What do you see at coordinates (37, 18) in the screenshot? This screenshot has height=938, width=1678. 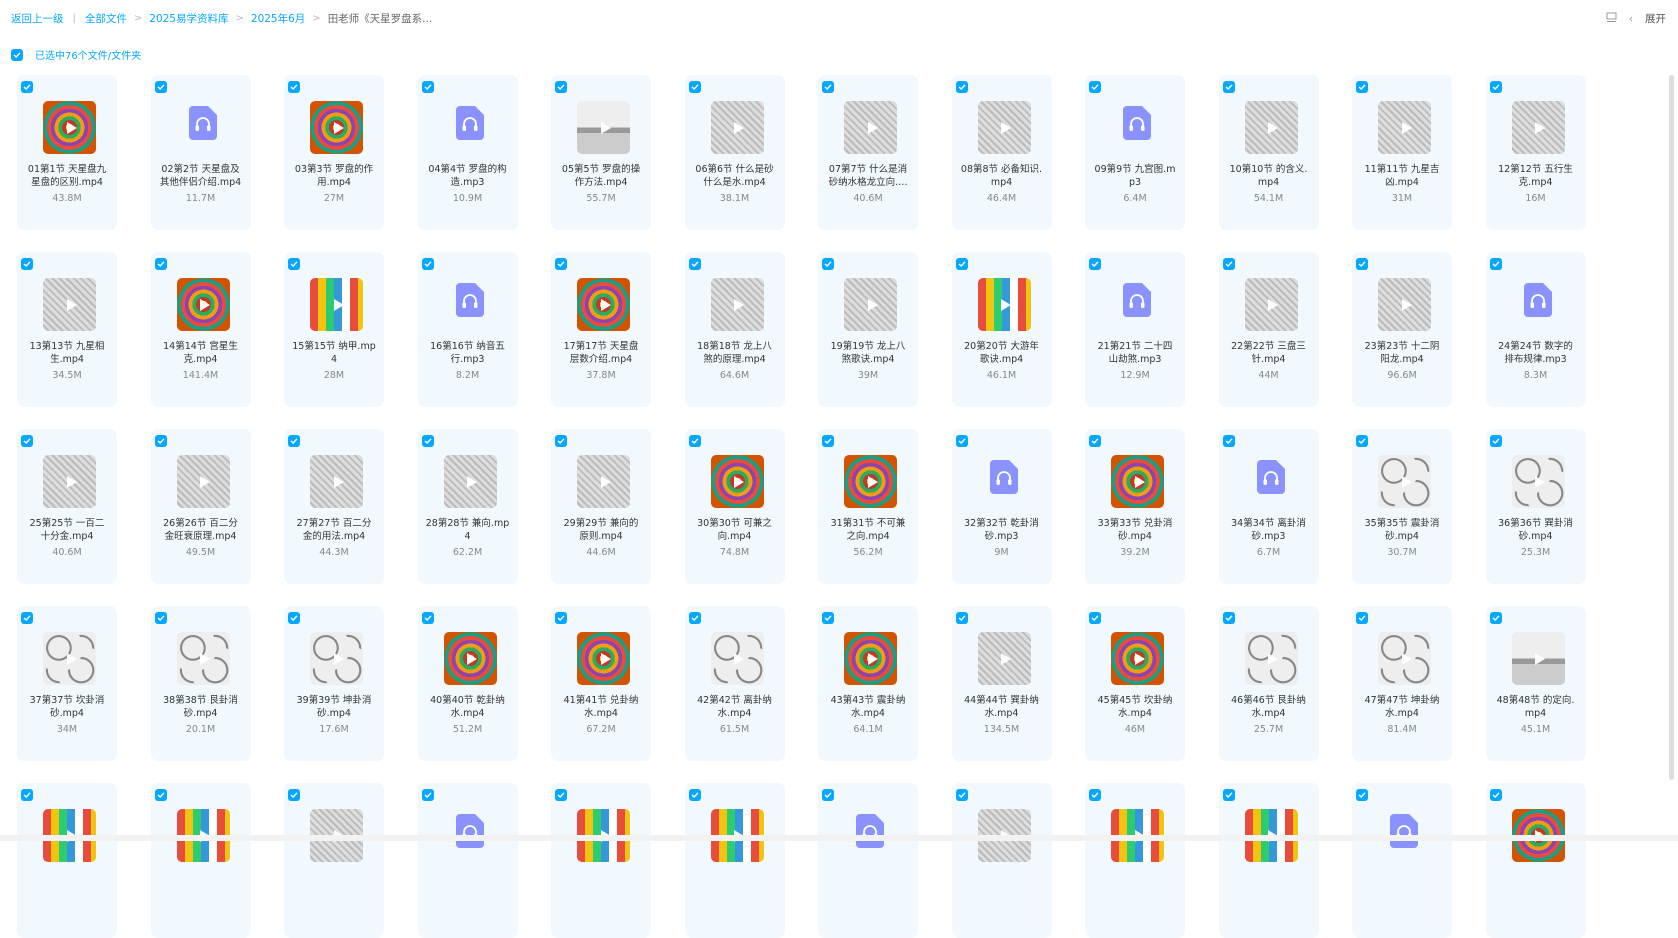 I see `back-link: 返回上一级` at bounding box center [37, 18].